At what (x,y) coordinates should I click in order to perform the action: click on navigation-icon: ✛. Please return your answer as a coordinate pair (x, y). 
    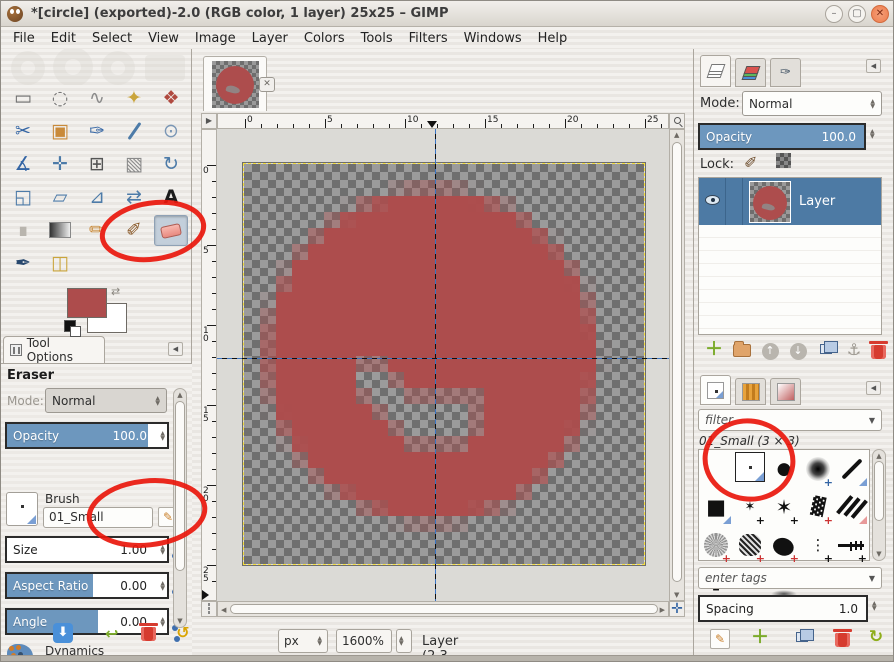
    Looking at the image, I should click on (677, 609).